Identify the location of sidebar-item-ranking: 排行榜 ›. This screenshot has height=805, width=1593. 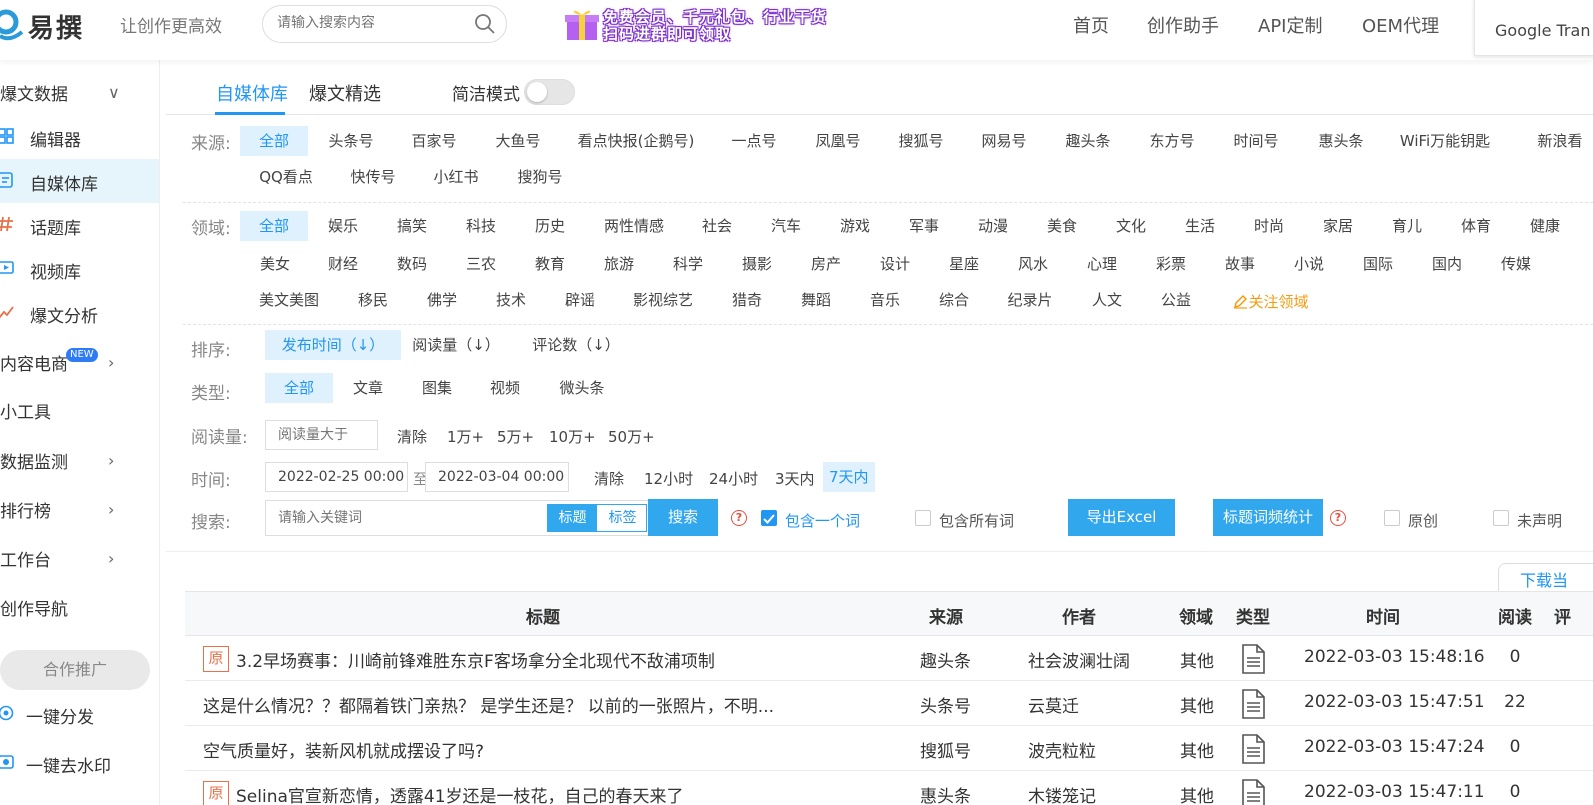
(79, 508).